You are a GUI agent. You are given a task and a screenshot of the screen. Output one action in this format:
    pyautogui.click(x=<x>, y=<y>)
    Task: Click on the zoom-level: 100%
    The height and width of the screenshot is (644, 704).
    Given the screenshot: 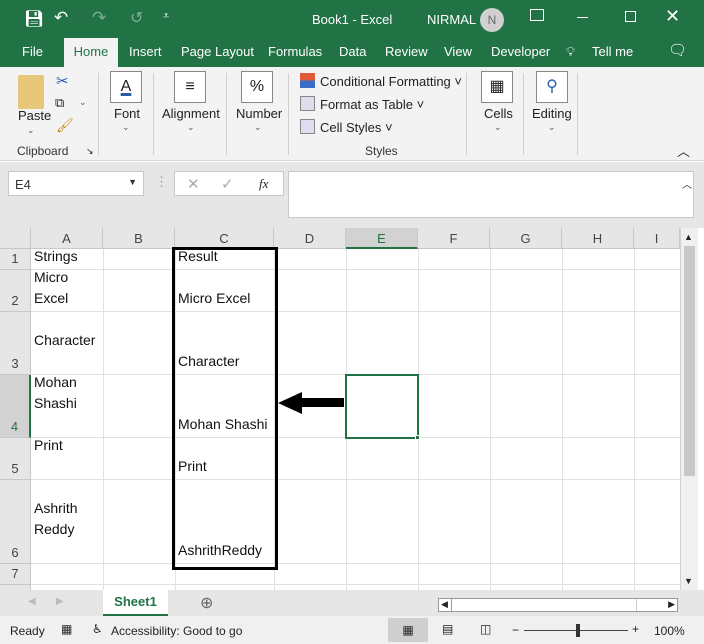 What is the action you would take?
    pyautogui.click(x=669, y=631)
    